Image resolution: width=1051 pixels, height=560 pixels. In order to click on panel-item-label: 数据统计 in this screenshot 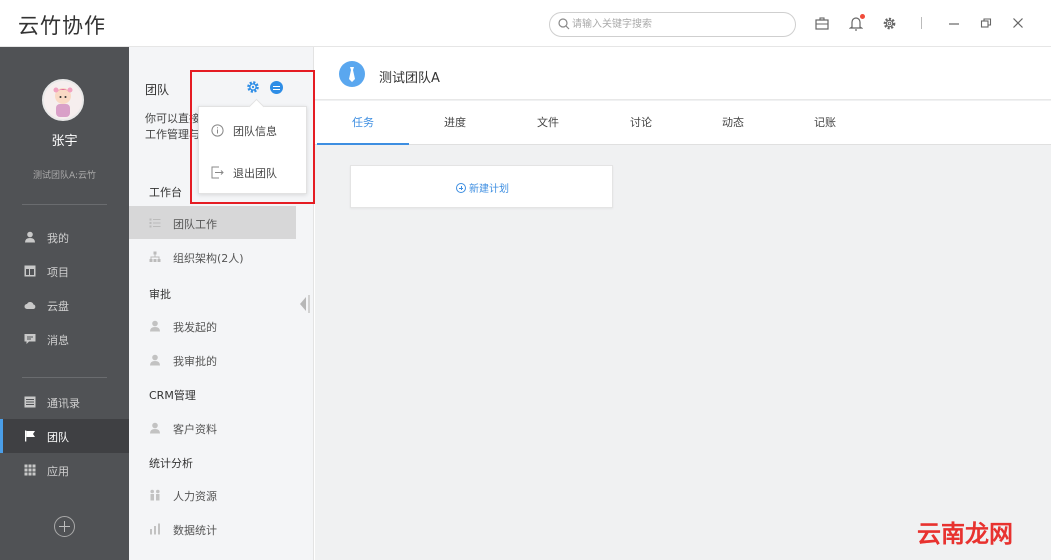, I will do `click(195, 530)`.